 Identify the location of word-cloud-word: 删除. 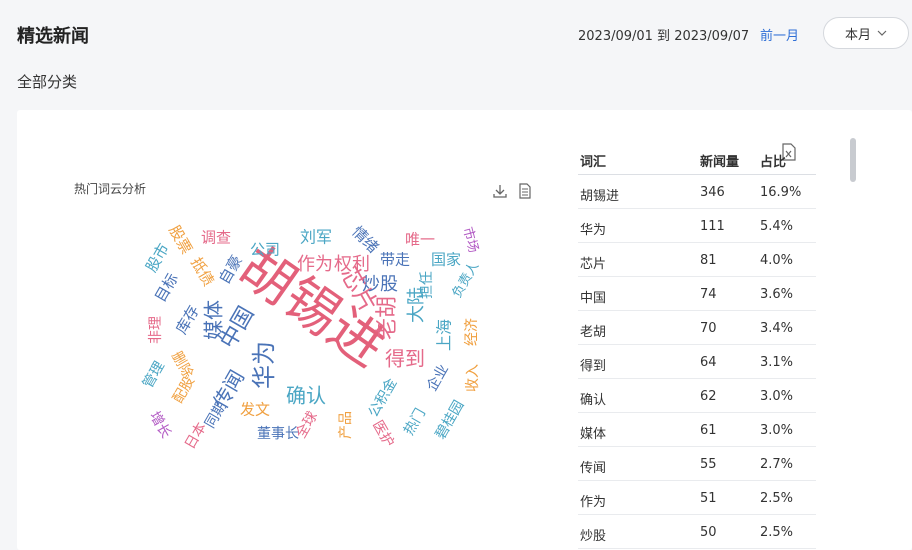
(182, 365).